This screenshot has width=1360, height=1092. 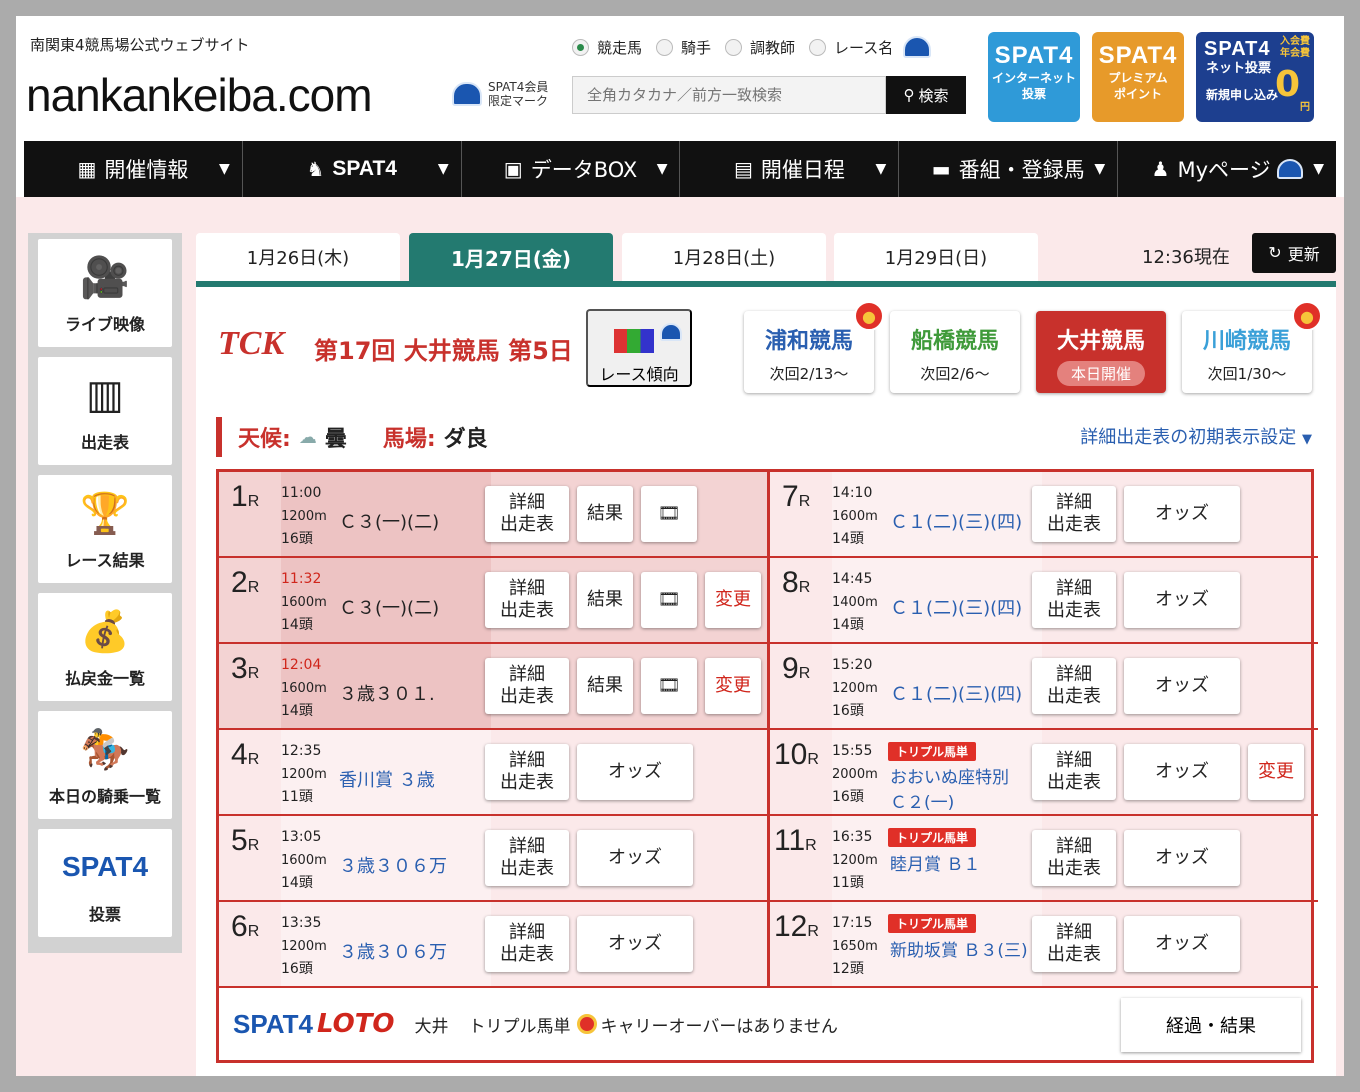 I want to click on chart-box-icon: ▣, so click(x=513, y=169).